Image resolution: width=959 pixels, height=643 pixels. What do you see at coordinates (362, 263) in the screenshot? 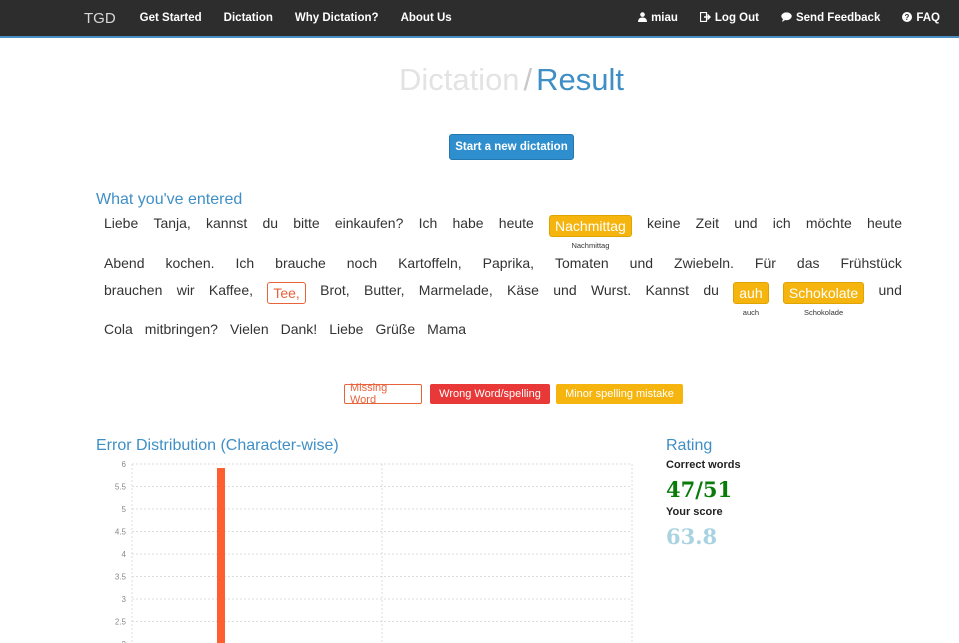
I see `word: noch` at bounding box center [362, 263].